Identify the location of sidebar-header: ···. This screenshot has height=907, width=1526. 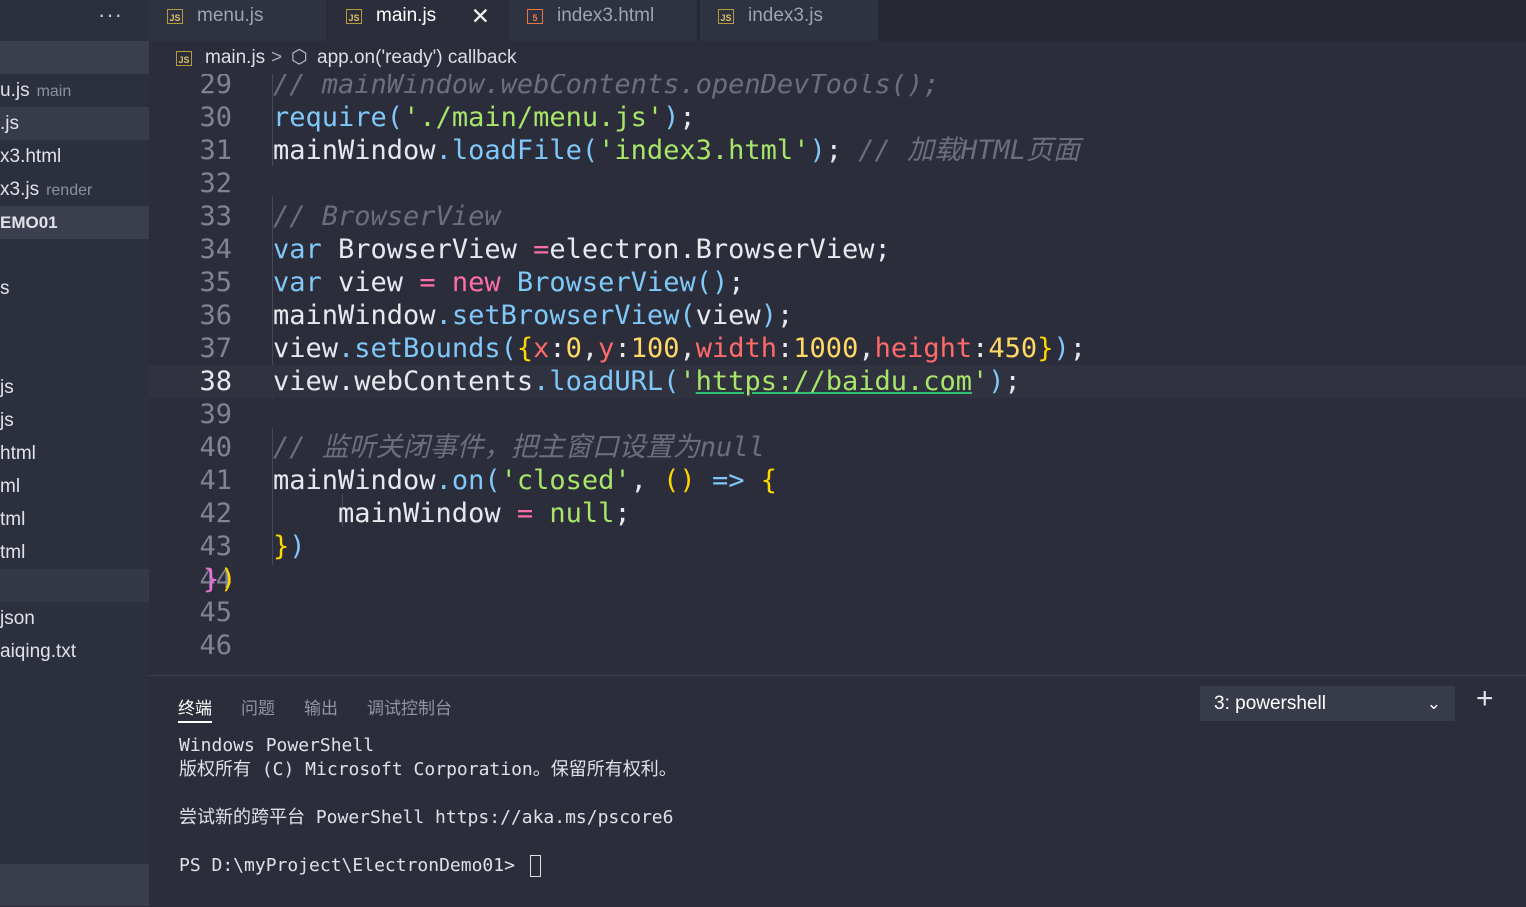
(74, 20).